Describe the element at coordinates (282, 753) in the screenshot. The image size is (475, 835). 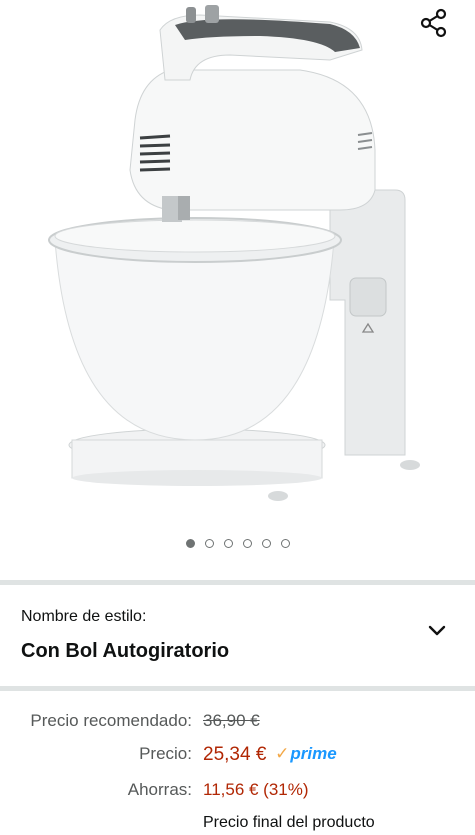
I see `prime-check-icon: ✓` at that location.